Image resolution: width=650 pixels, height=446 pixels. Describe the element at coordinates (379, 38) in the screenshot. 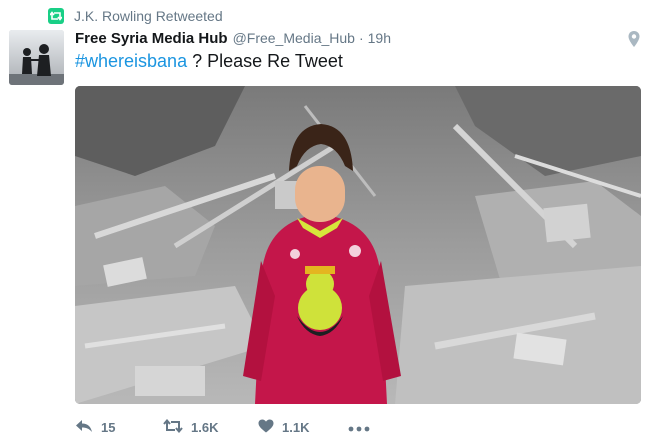

I see `tweet-timestamp: 19h` at that location.